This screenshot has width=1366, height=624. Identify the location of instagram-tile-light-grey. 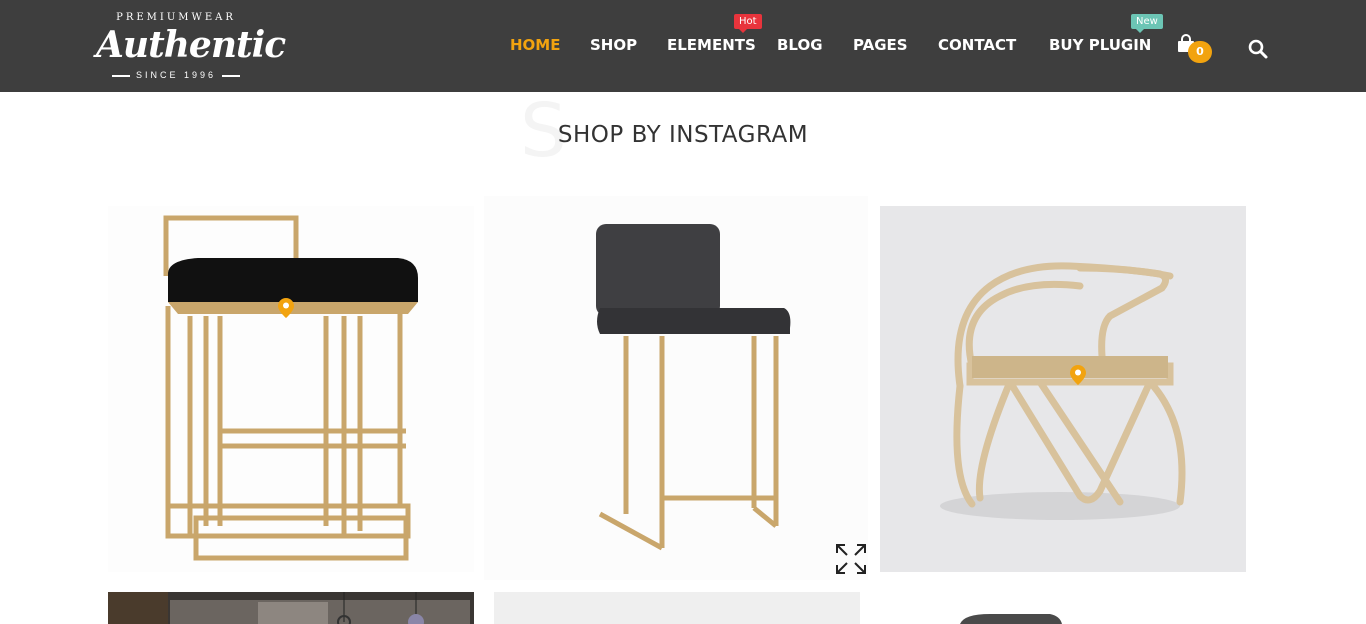
(677, 608).